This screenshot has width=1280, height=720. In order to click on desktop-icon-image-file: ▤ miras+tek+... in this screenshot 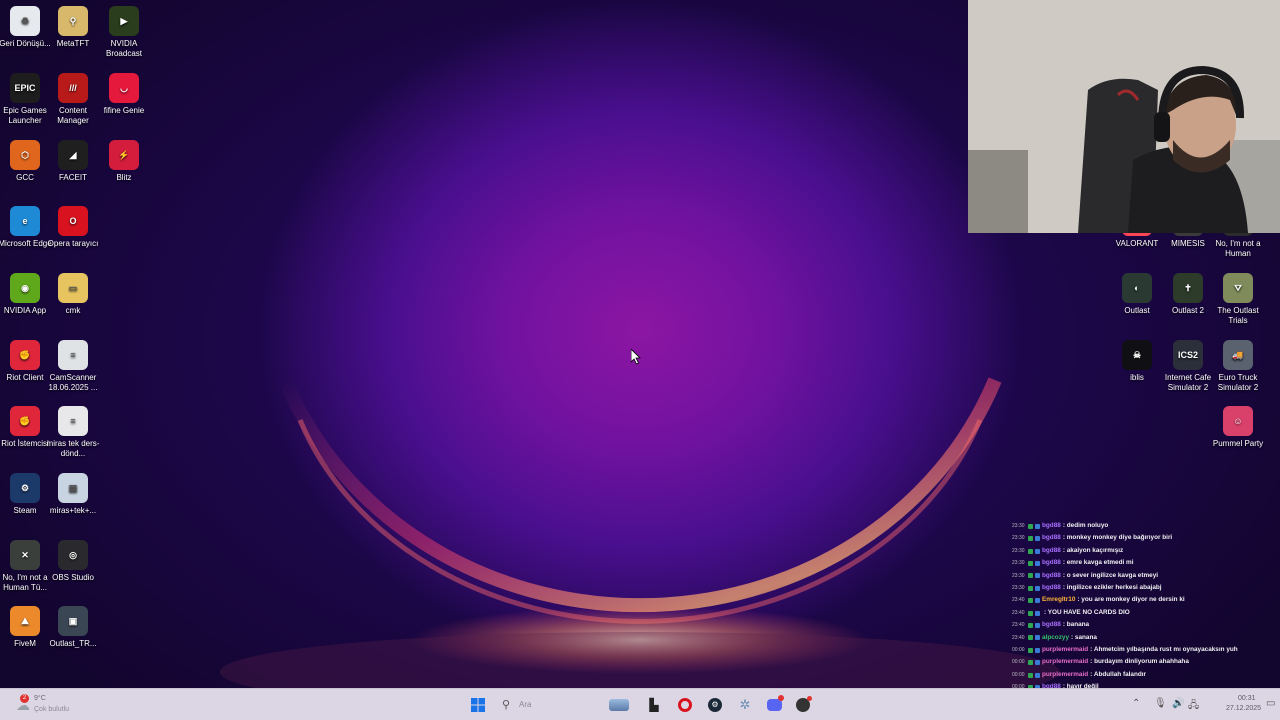, I will do `click(73, 494)`.